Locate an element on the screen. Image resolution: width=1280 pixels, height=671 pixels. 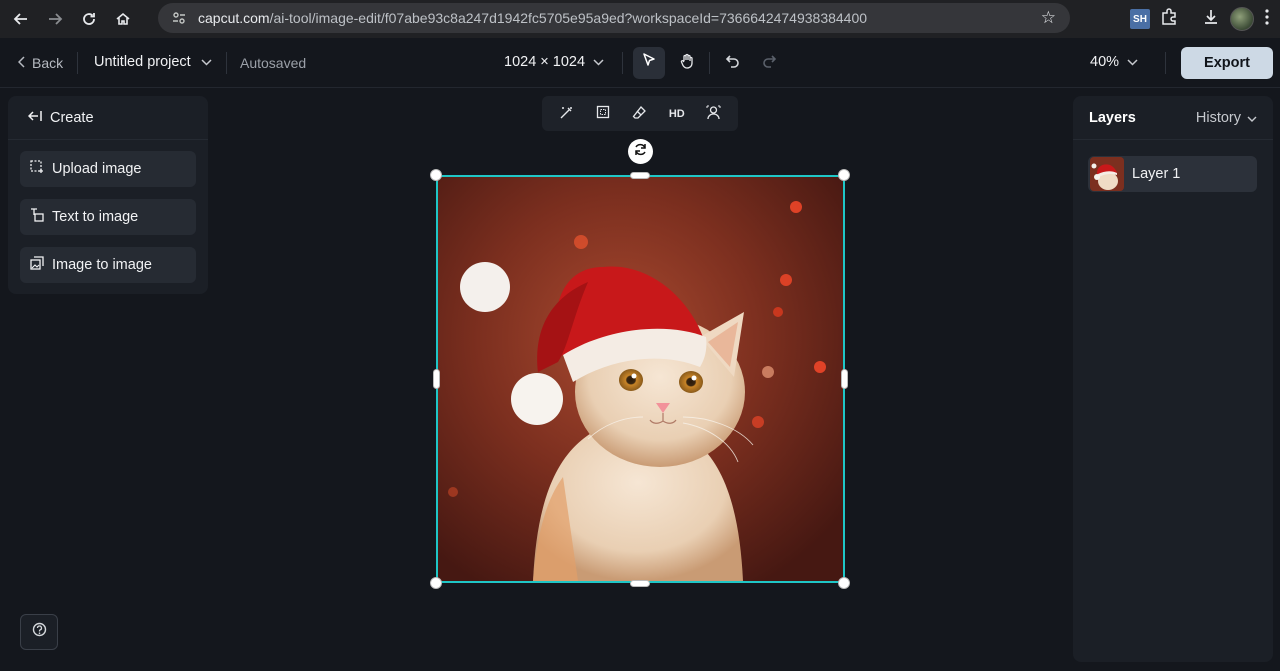
resize-handle-bottom-left is located at coordinates (436, 583).